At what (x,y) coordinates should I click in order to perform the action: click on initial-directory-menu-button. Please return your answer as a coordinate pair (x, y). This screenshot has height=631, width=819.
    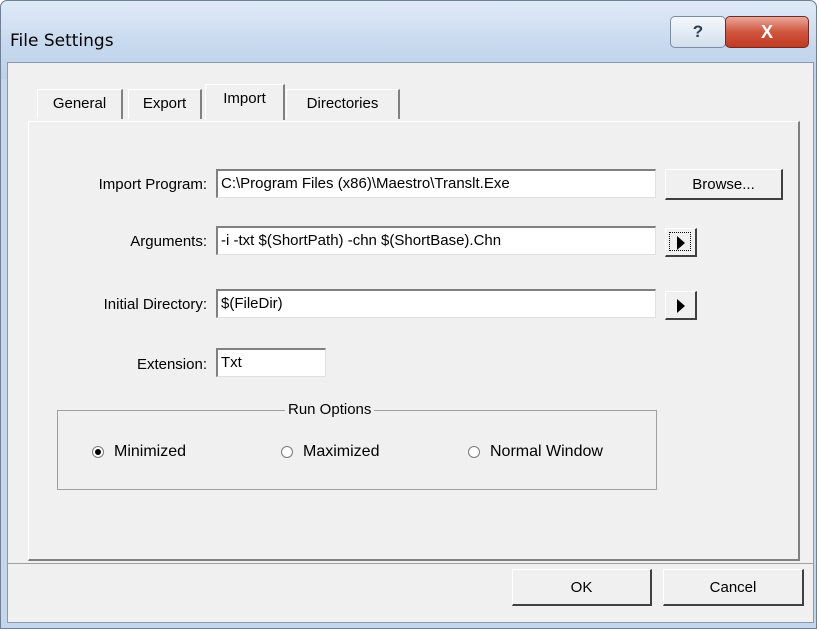
    Looking at the image, I should click on (681, 305).